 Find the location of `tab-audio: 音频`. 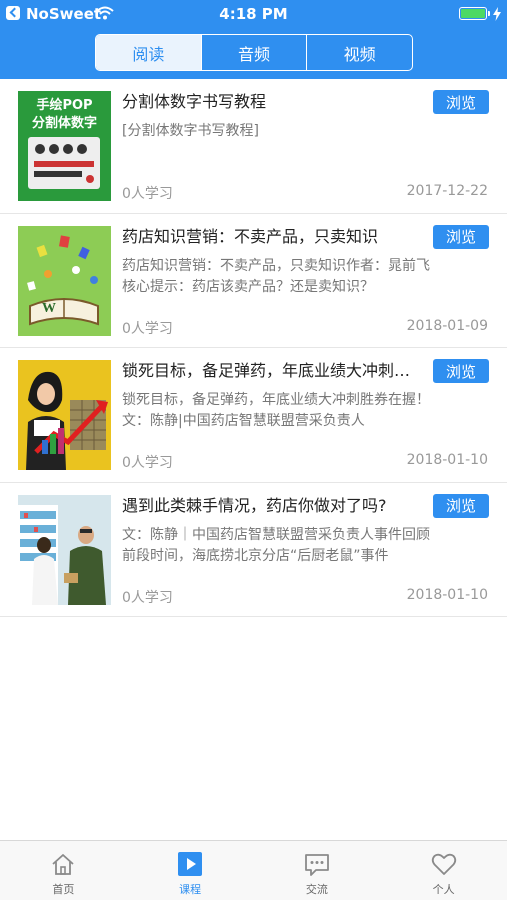

tab-audio: 音频 is located at coordinates (255, 52).